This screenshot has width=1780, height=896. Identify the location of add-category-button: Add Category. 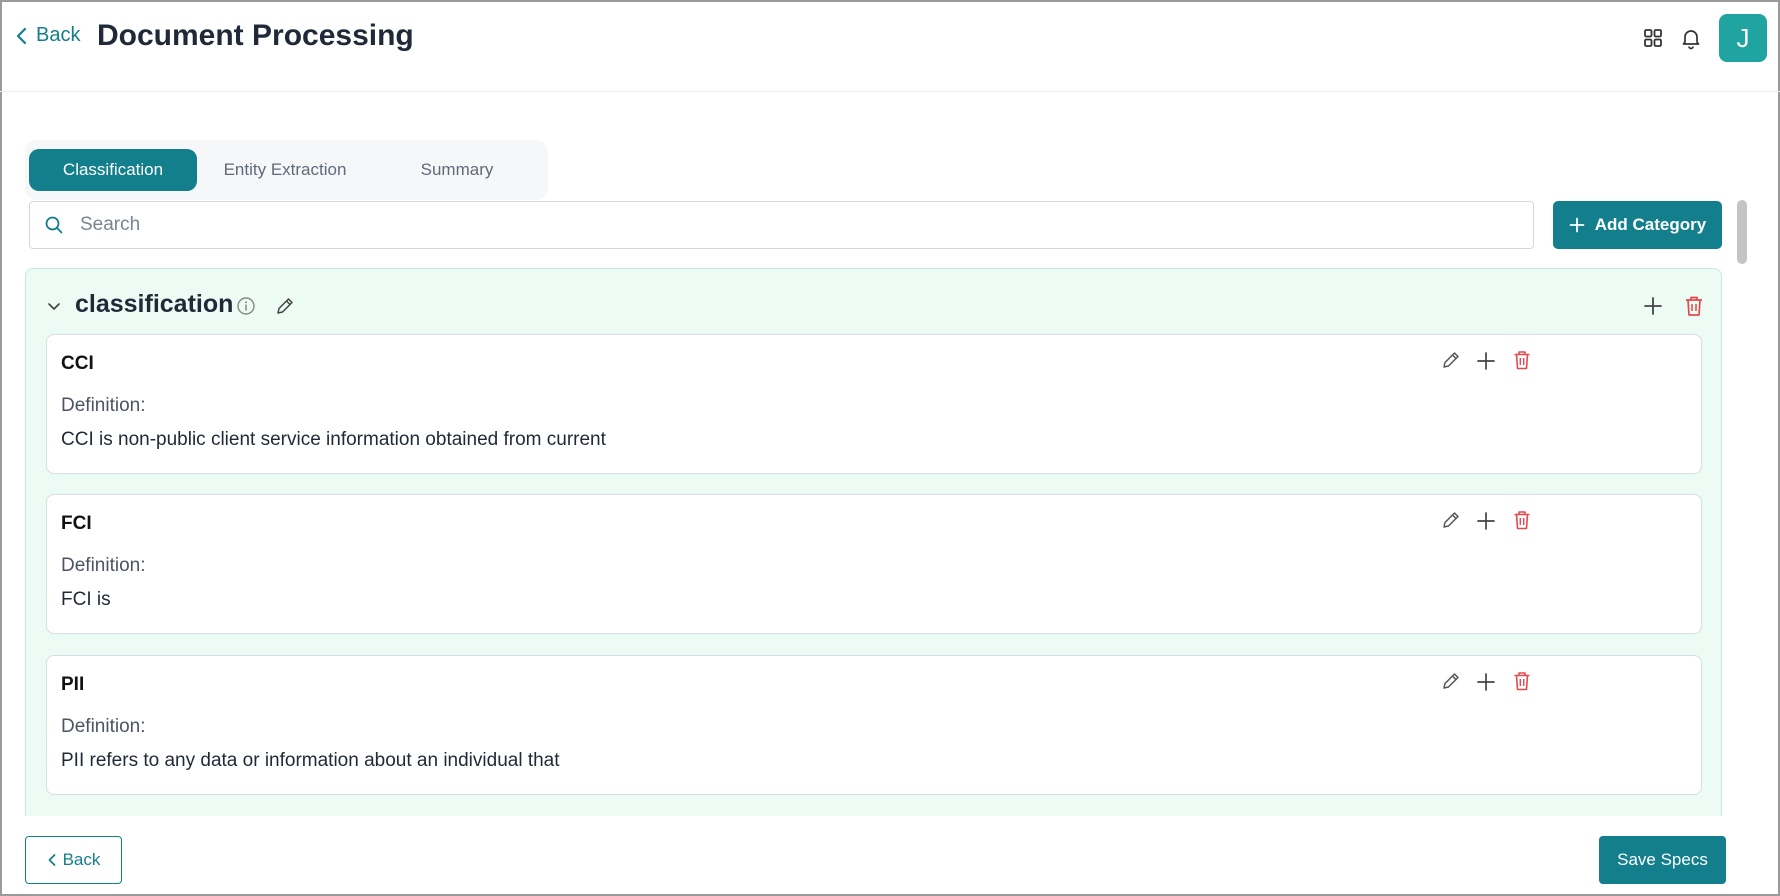
(1637, 225).